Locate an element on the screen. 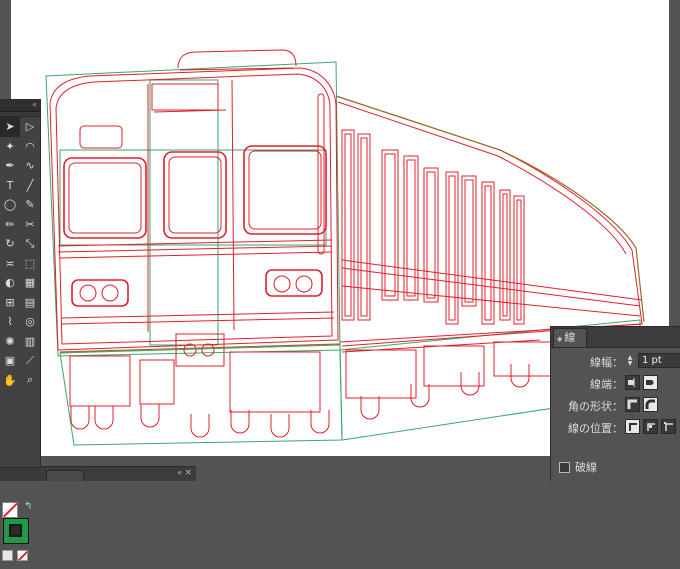  round-cap-icon is located at coordinates (650, 382).